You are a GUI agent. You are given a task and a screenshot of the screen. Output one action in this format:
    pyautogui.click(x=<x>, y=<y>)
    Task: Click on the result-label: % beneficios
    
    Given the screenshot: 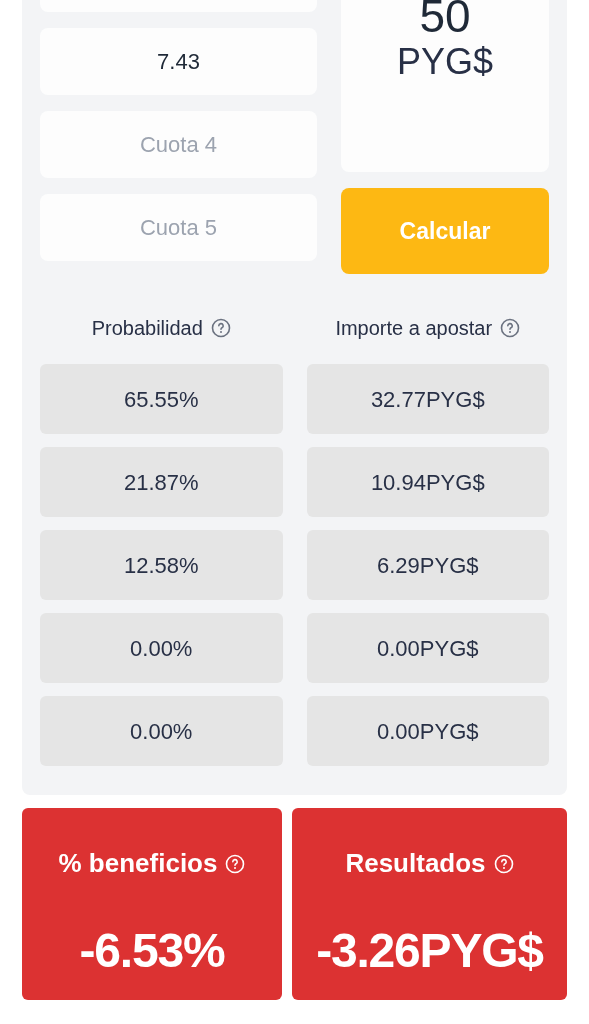 What is the action you would take?
    pyautogui.click(x=138, y=863)
    